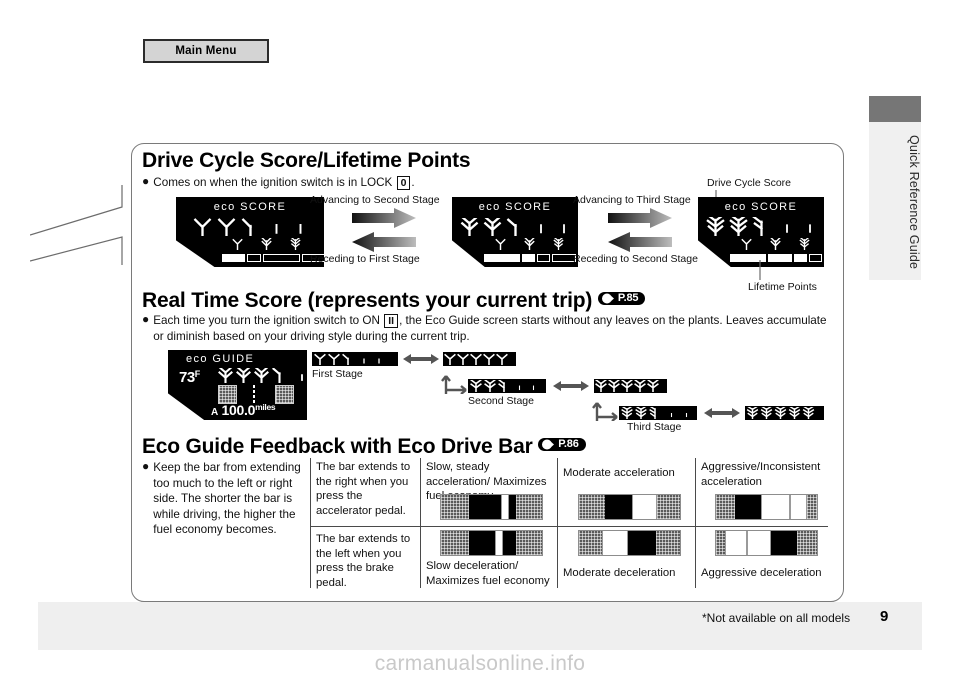 The width and height of the screenshot is (960, 686). Describe the element at coordinates (501, 401) in the screenshot. I see `stage-label-second: Second Stage` at that location.